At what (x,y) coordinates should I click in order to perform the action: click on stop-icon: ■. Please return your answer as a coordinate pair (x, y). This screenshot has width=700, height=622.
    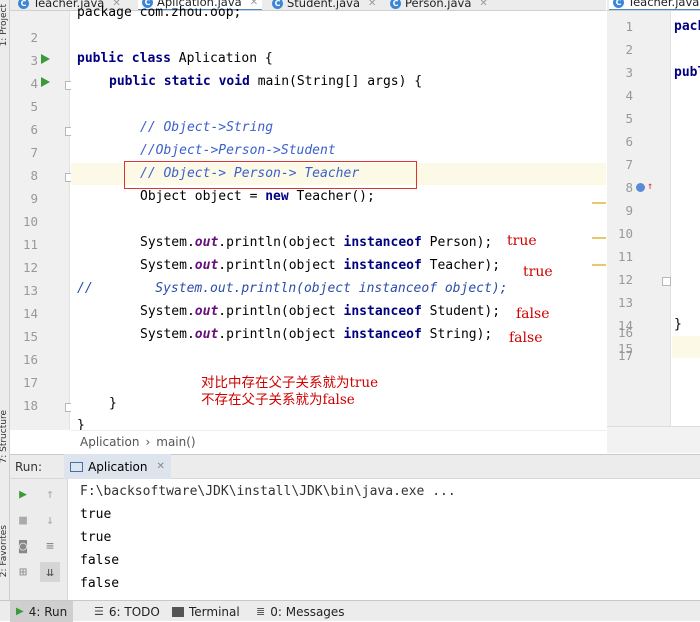
    Looking at the image, I should click on (23, 520).